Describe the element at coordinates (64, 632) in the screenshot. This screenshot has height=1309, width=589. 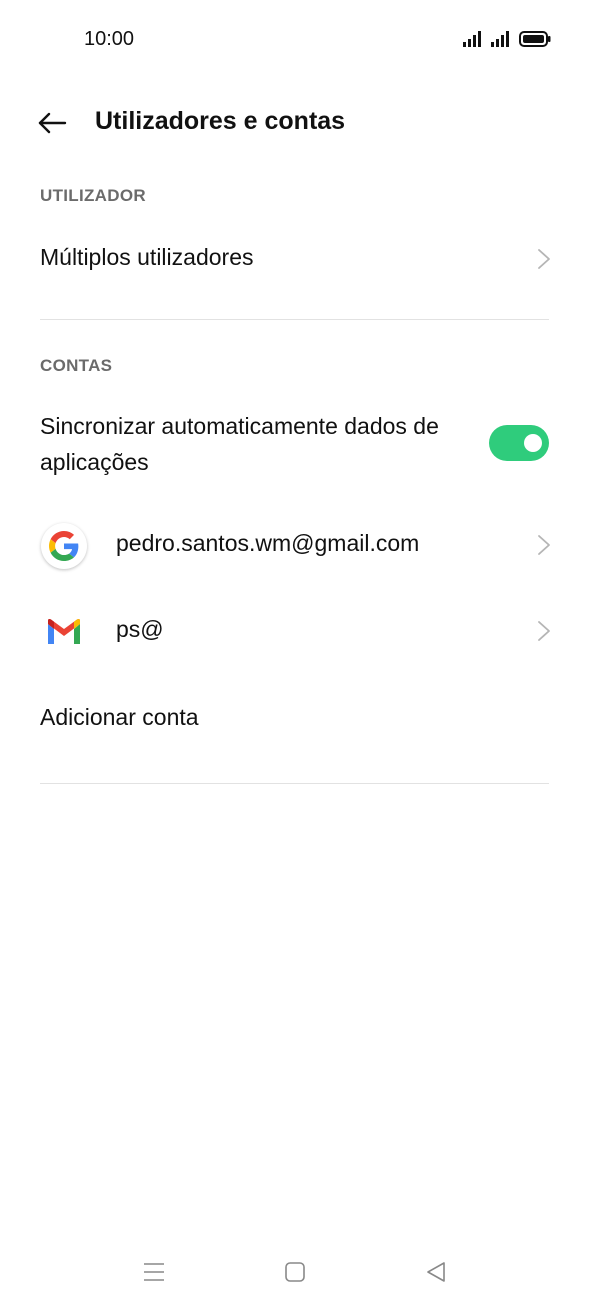
I see `gmail-icon` at that location.